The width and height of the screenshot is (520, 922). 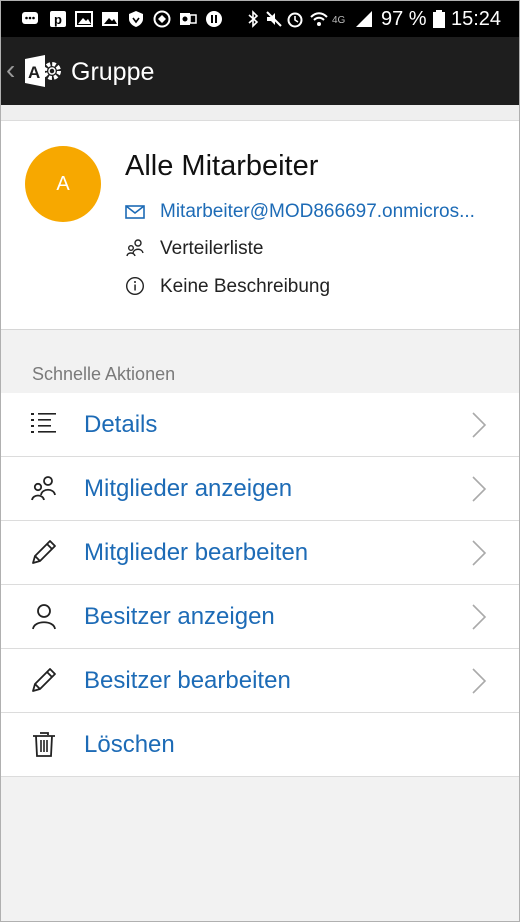 What do you see at coordinates (136, 19) in the screenshot?
I see `shield-icon` at bounding box center [136, 19].